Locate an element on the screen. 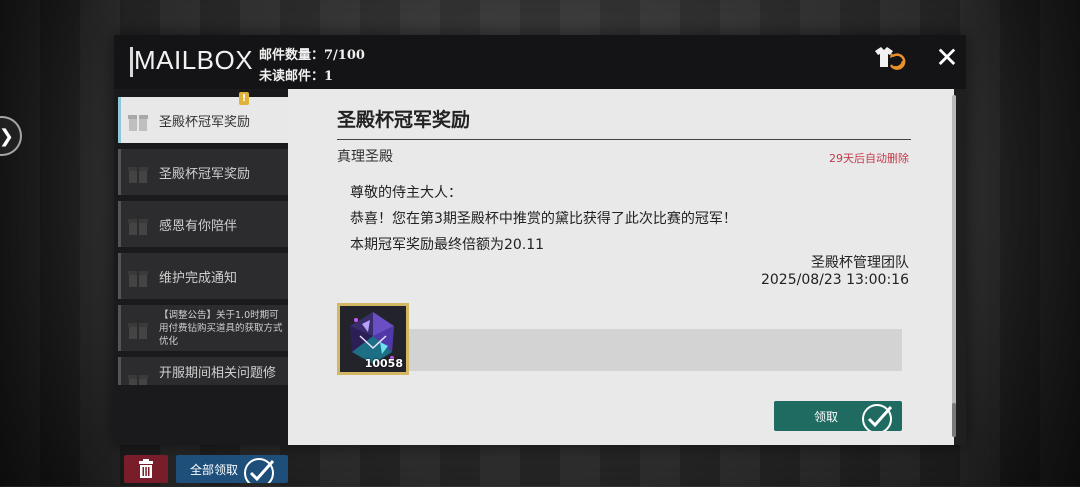 This screenshot has width=1080, height=487. unread-count: 未读邮件：1 is located at coordinates (296, 76).